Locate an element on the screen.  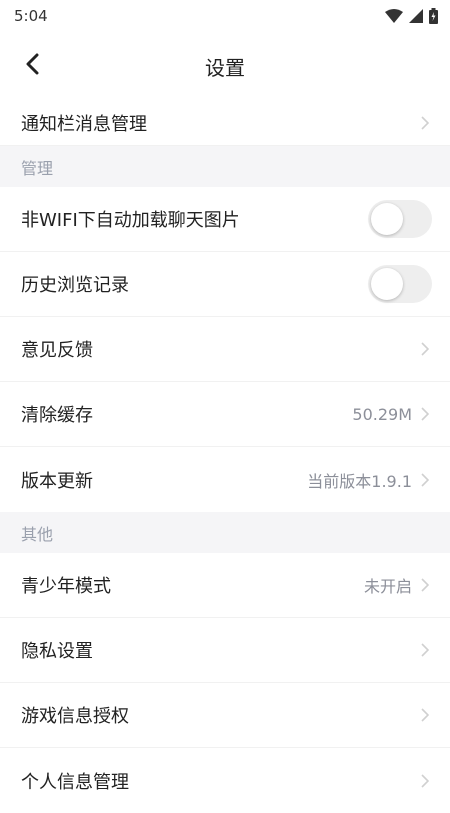
section-header-other: 其他 is located at coordinates (225, 532).